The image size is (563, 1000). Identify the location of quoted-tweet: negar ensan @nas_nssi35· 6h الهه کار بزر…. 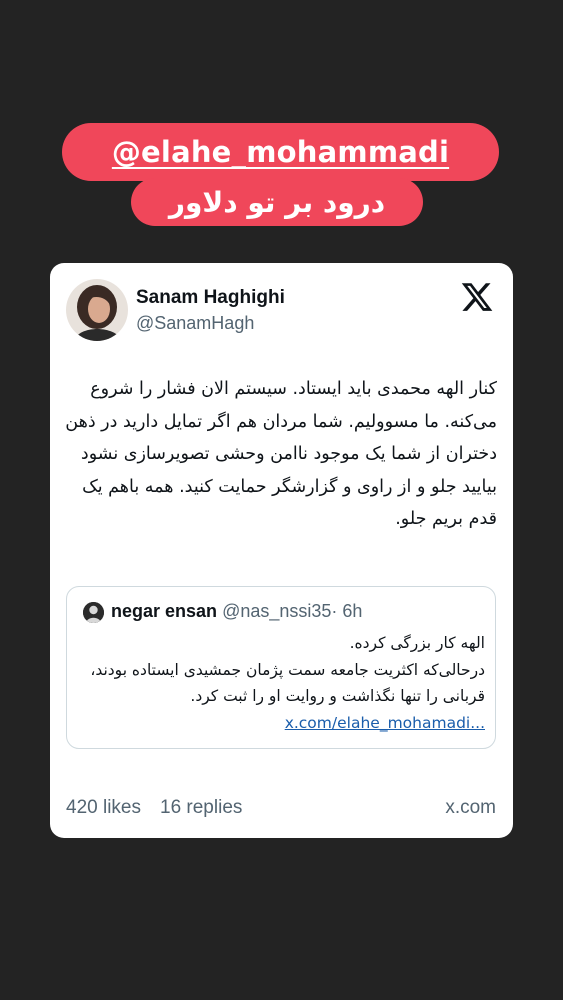
(281, 667).